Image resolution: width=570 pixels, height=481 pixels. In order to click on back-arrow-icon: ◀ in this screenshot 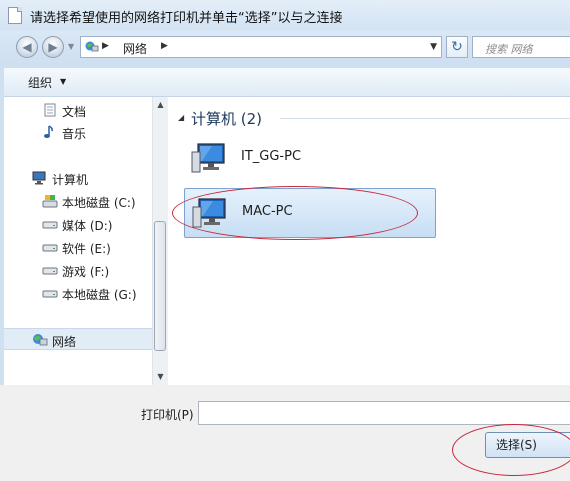, I will do `click(27, 47)`.